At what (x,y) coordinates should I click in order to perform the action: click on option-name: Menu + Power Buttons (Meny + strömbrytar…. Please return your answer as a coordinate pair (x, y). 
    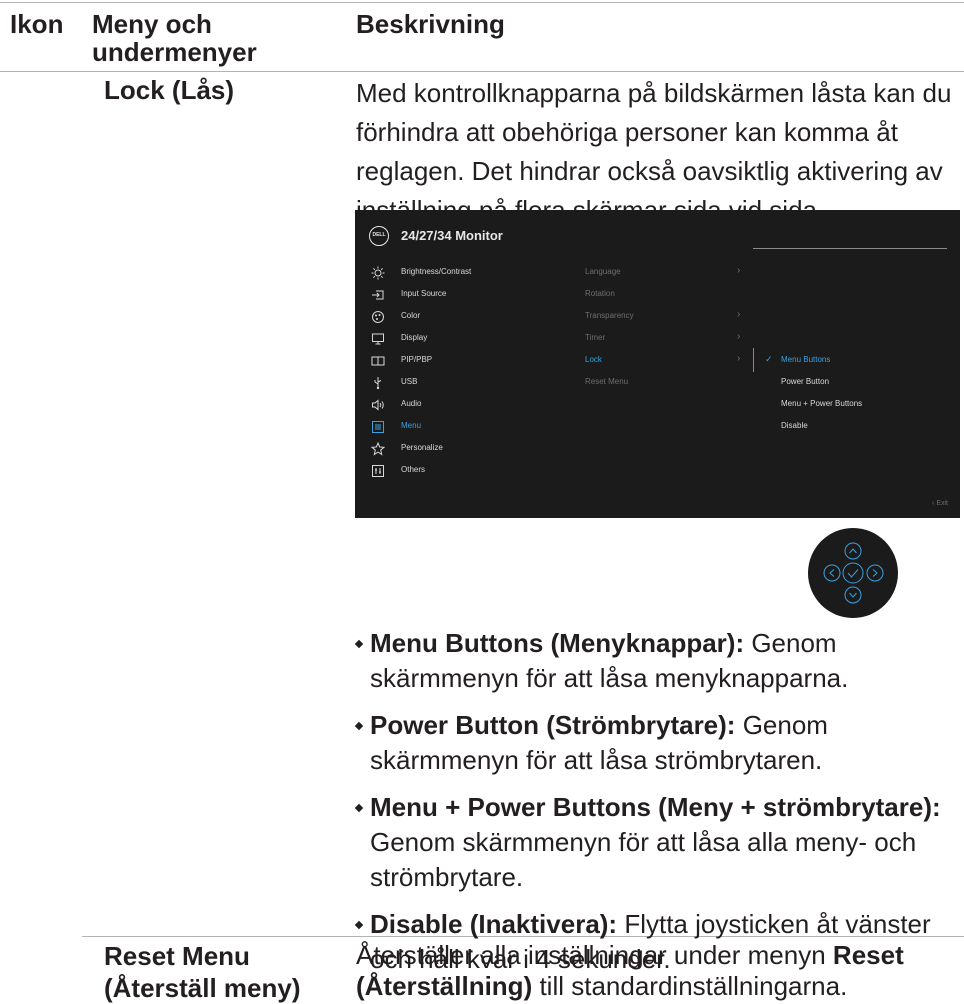
    Looking at the image, I should click on (655, 807).